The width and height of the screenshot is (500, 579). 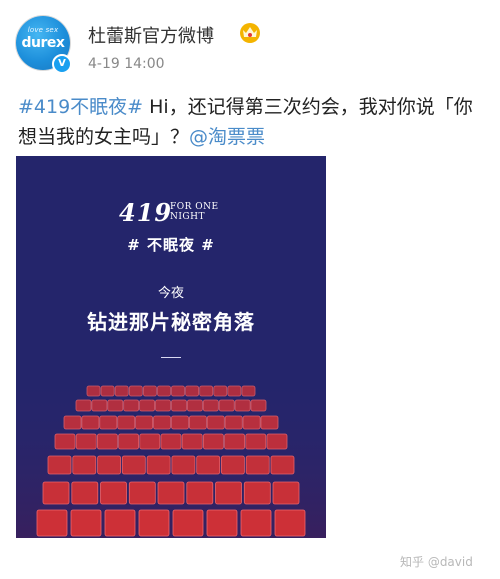 What do you see at coordinates (171, 322) in the screenshot?
I see `poster-main-text: 钻进那片秘密角落` at bounding box center [171, 322].